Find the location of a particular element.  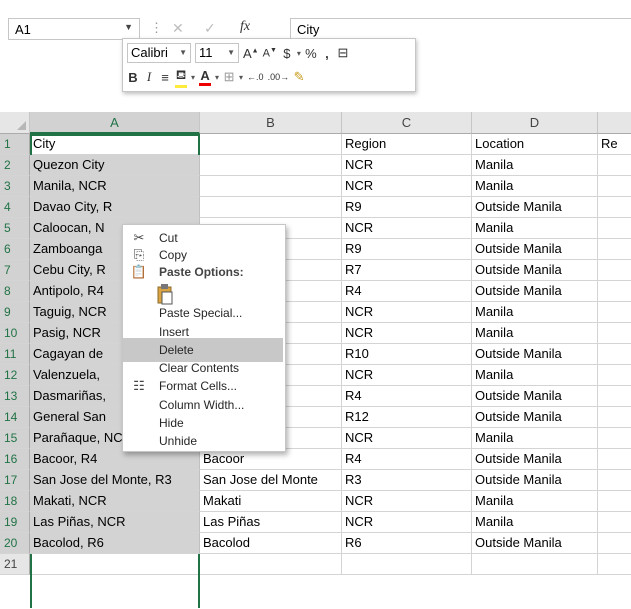

row-header: 8 is located at coordinates (15, 291).